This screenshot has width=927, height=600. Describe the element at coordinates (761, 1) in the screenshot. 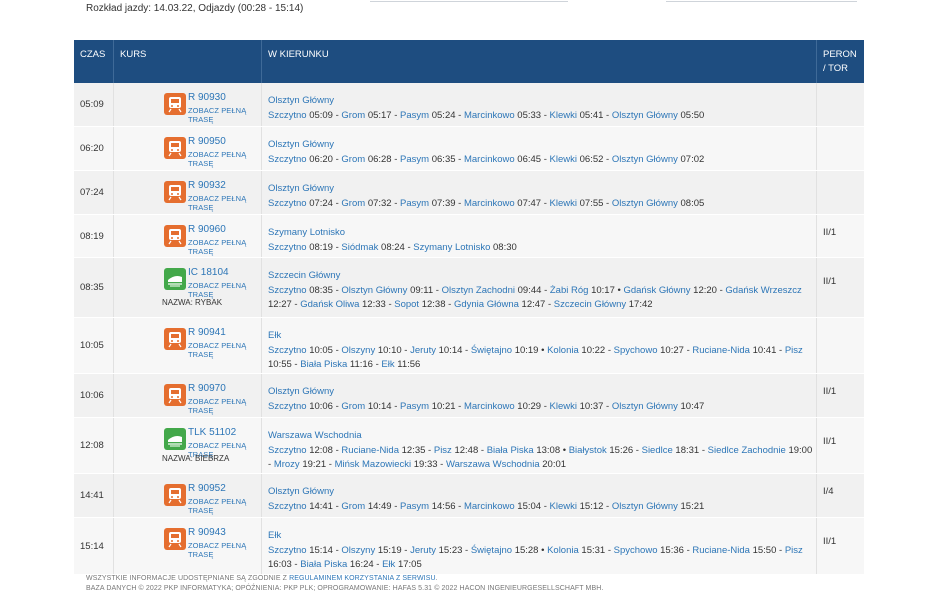

I see `date-input-underline` at that location.